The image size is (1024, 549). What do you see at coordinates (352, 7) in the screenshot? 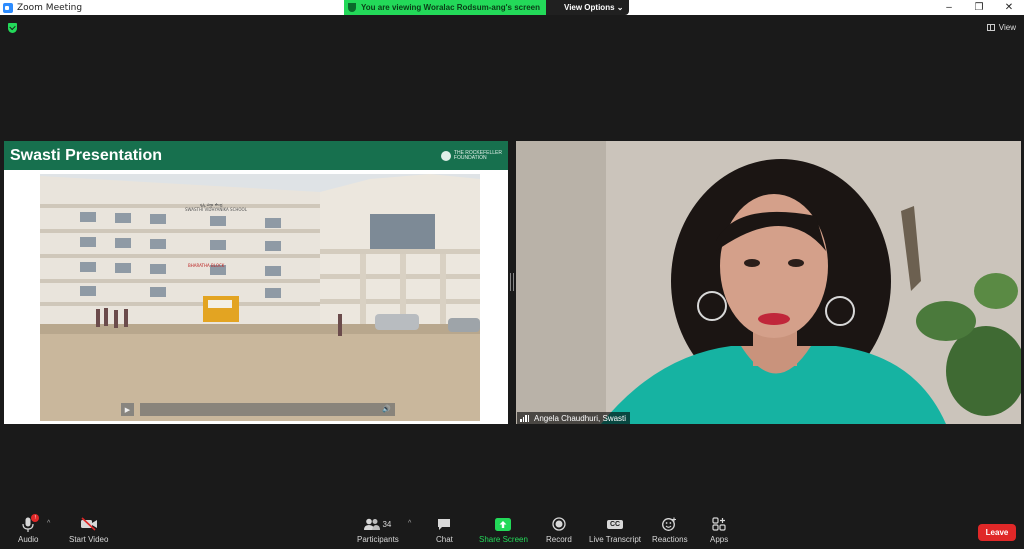
I see `shield-icon` at bounding box center [352, 7].